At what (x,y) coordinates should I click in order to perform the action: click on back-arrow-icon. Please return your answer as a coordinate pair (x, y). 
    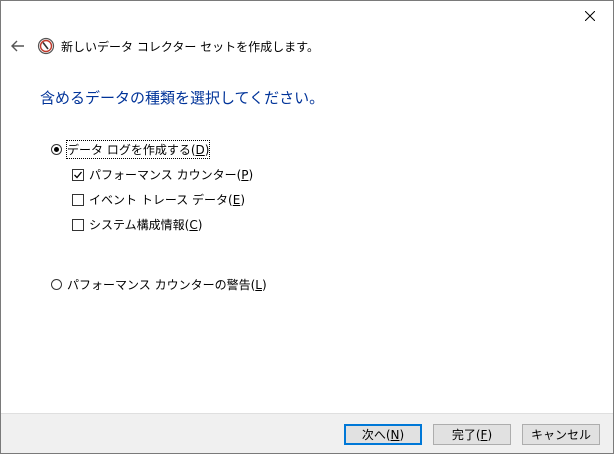
    Looking at the image, I should click on (17, 46).